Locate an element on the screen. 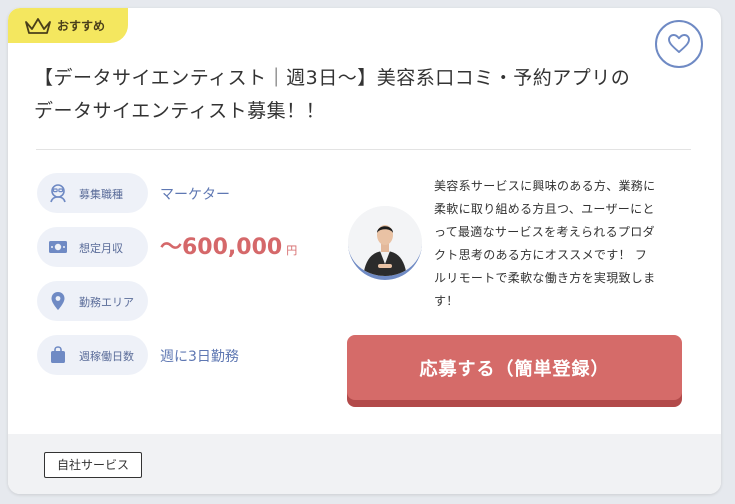 This screenshot has width=735, height=504. workdays-pill: 週稼働日数 is located at coordinates (92, 355).